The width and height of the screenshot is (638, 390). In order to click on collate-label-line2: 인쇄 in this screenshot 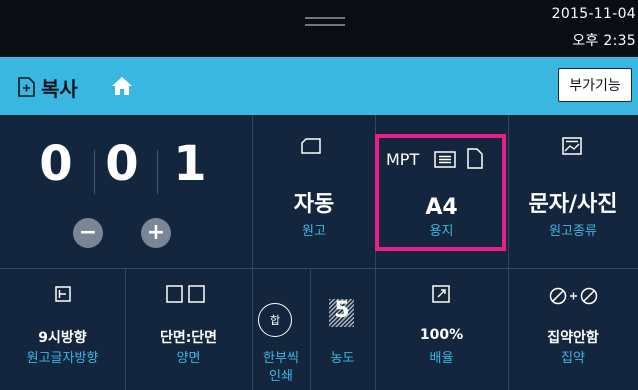, I will do `click(281, 376)`.